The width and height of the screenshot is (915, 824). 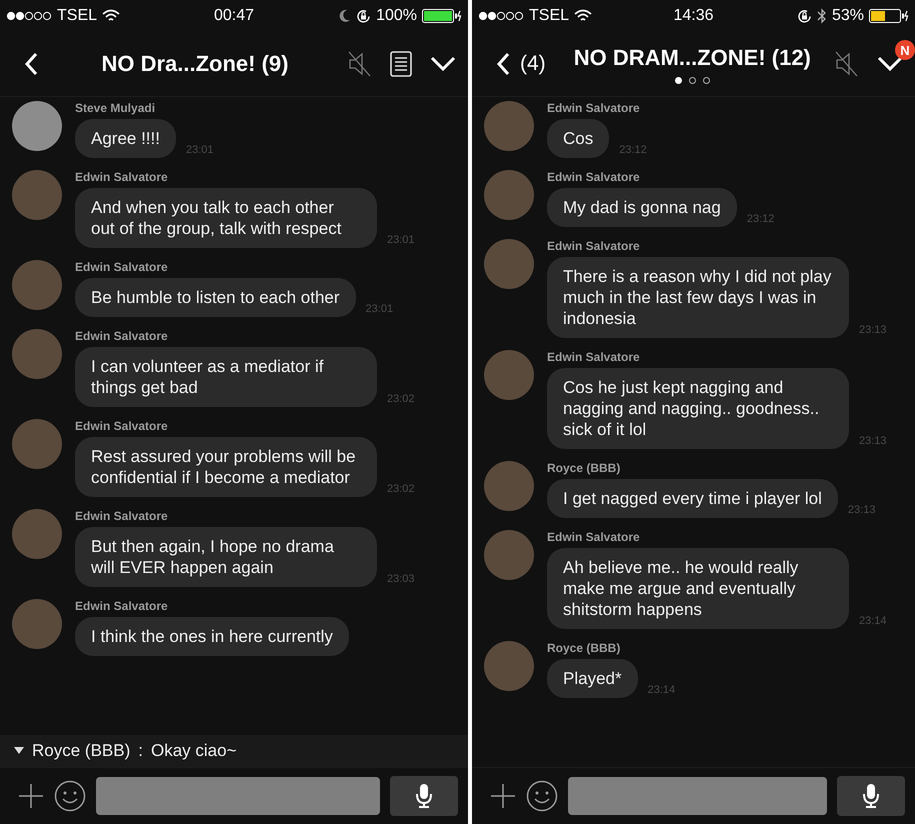 What do you see at coordinates (19, 751) in the screenshot?
I see `caret-icon` at bounding box center [19, 751].